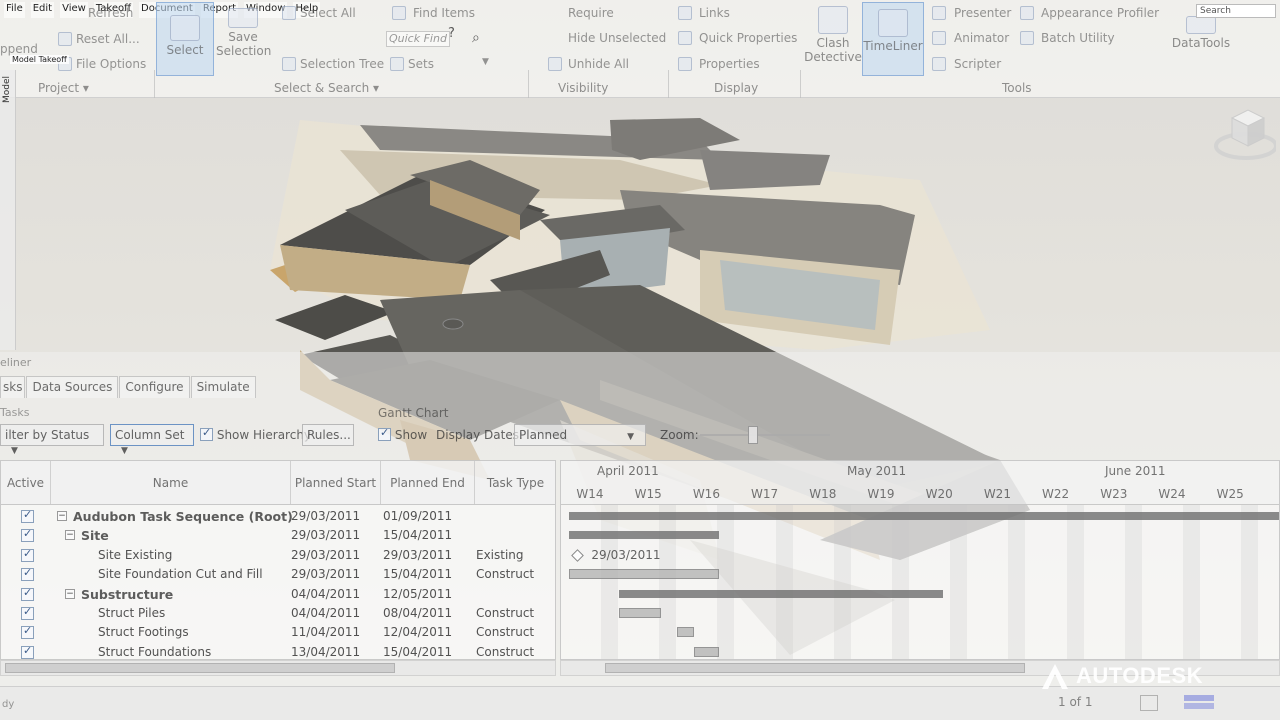 The width and height of the screenshot is (1280, 720). I want to click on clash-detective-button: Clash Detective, so click(833, 35).